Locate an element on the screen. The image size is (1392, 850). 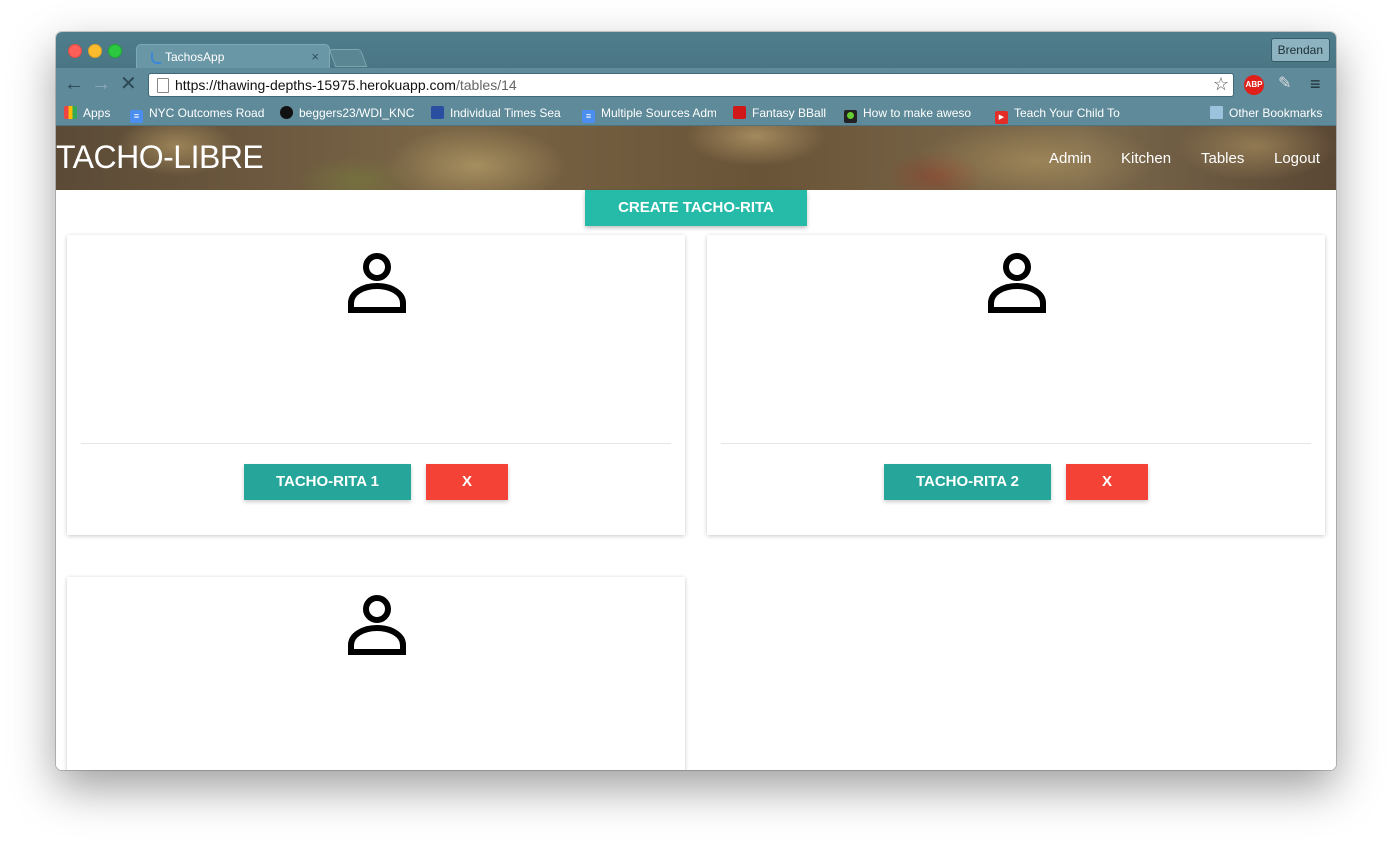
youtube-icon: ▶ is located at coordinates (1001, 117).